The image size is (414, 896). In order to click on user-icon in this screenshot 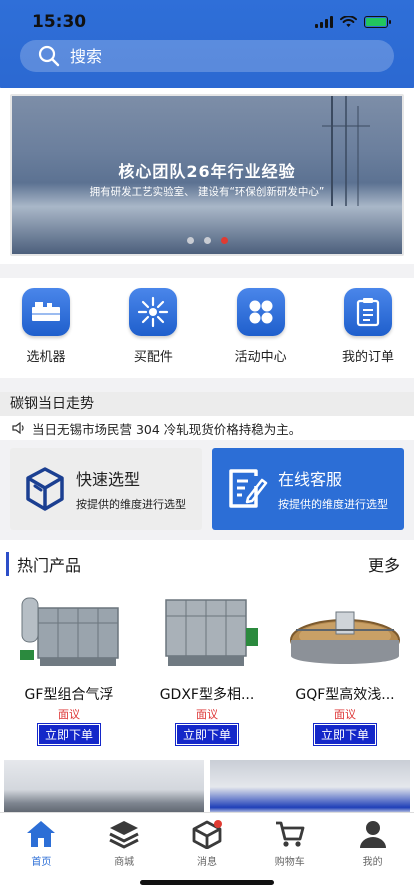, I will do `click(373, 834)`.